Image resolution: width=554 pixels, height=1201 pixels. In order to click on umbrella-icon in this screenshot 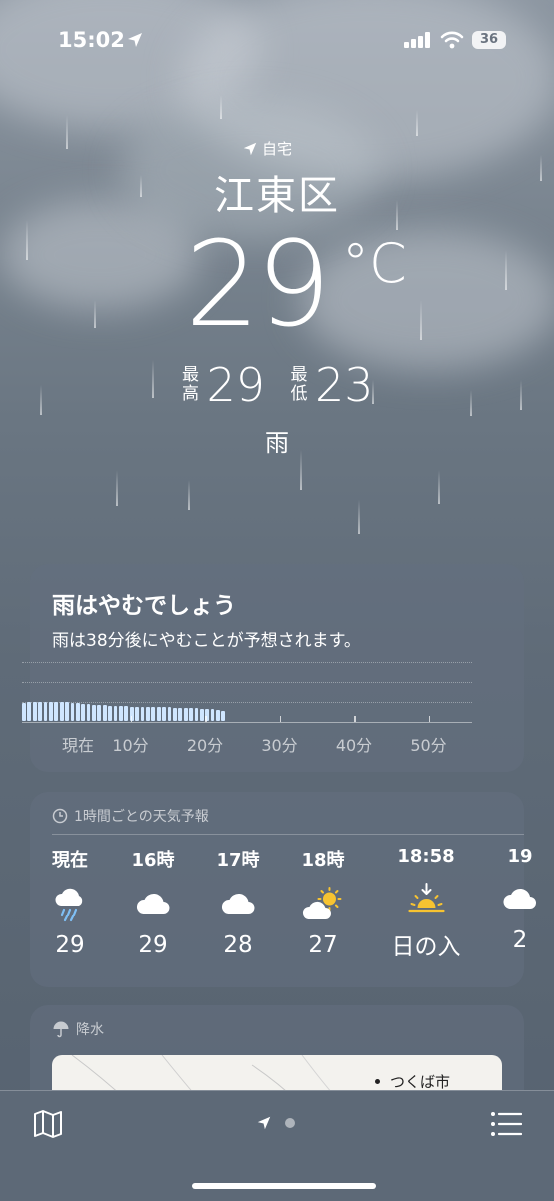, I will do `click(61, 1029)`.